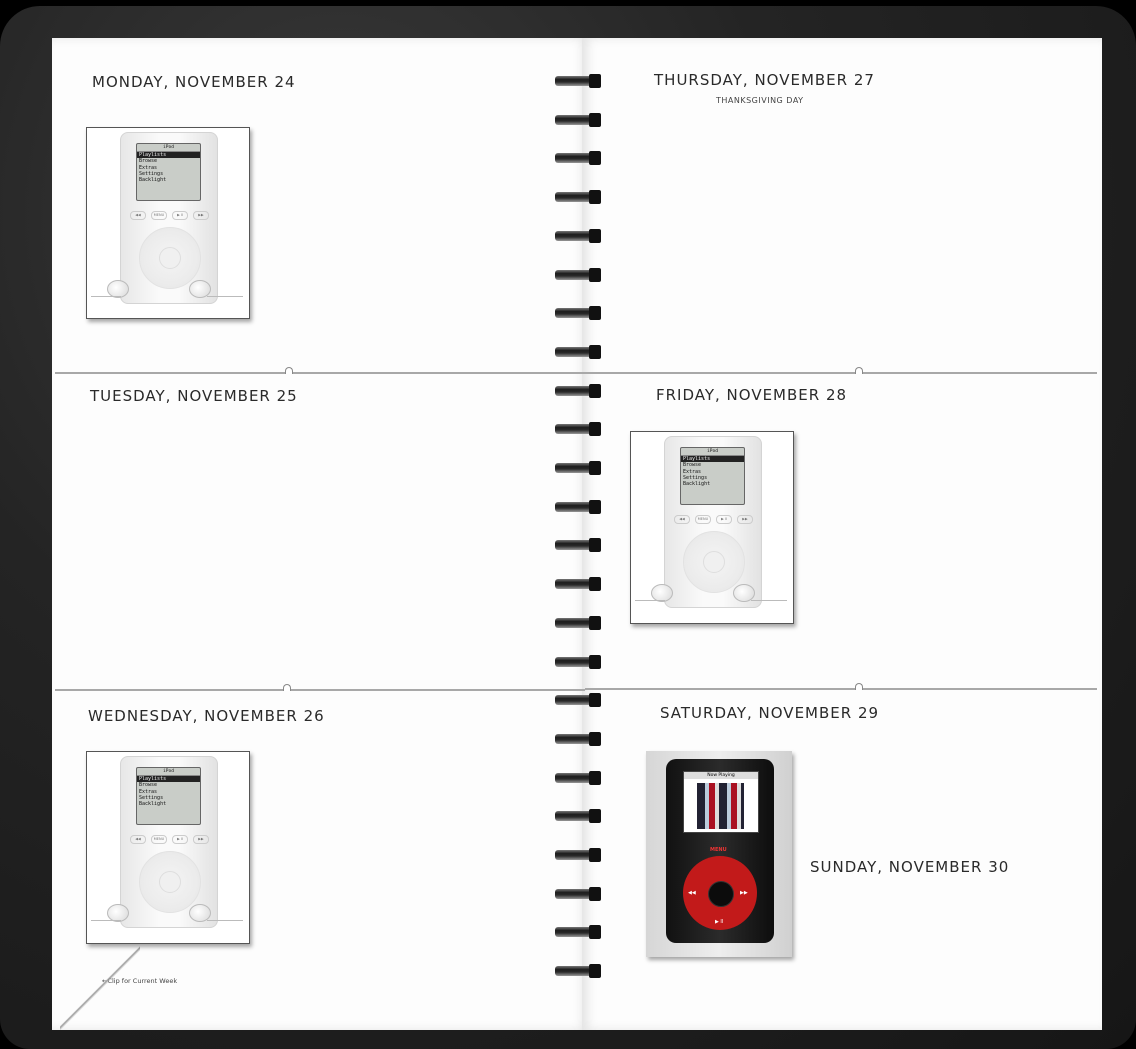  I want to click on forward-icon: ▶▶, so click(744, 893).